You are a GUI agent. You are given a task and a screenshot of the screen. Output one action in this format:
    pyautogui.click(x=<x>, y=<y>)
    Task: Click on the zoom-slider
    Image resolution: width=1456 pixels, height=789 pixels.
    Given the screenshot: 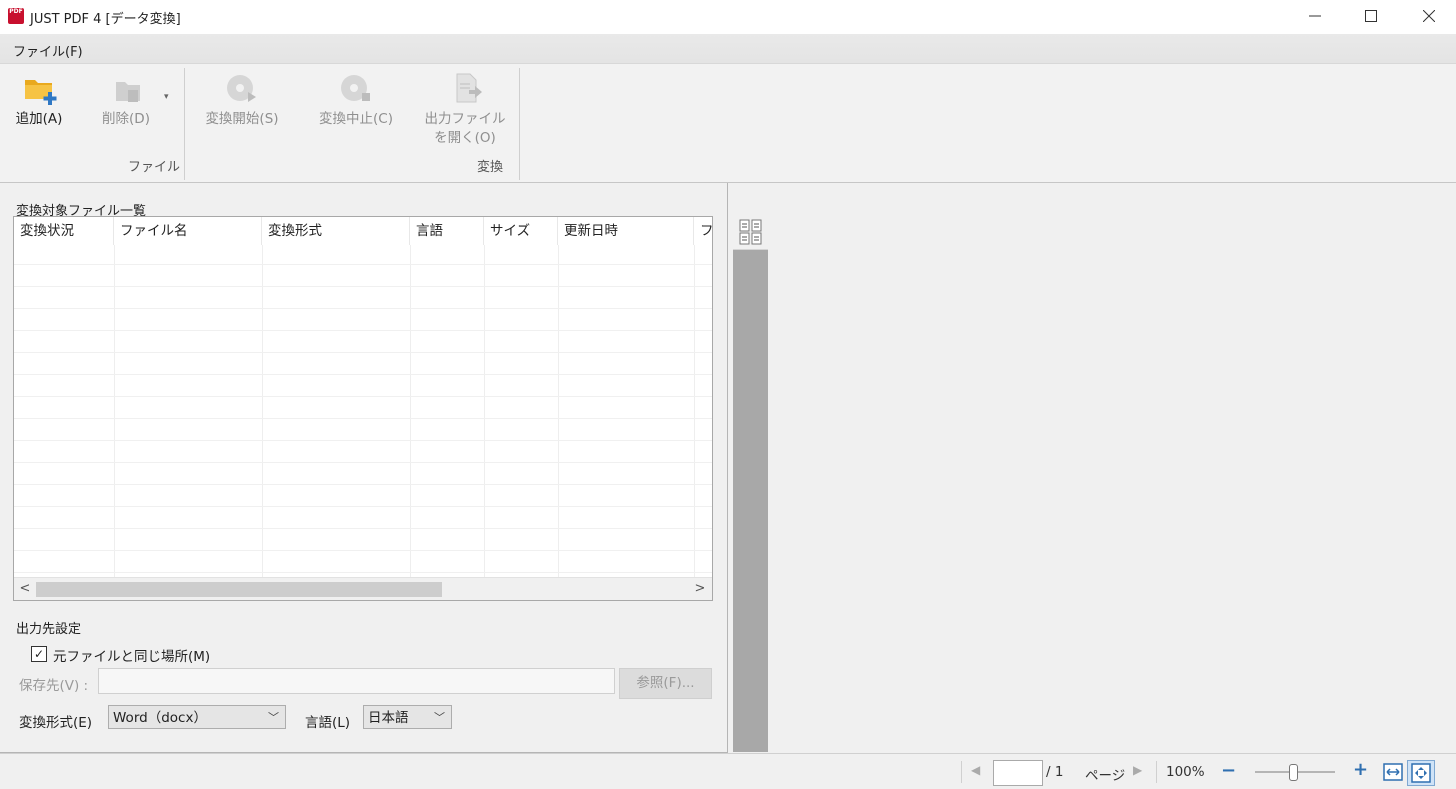 What is the action you would take?
    pyautogui.click(x=1295, y=772)
    